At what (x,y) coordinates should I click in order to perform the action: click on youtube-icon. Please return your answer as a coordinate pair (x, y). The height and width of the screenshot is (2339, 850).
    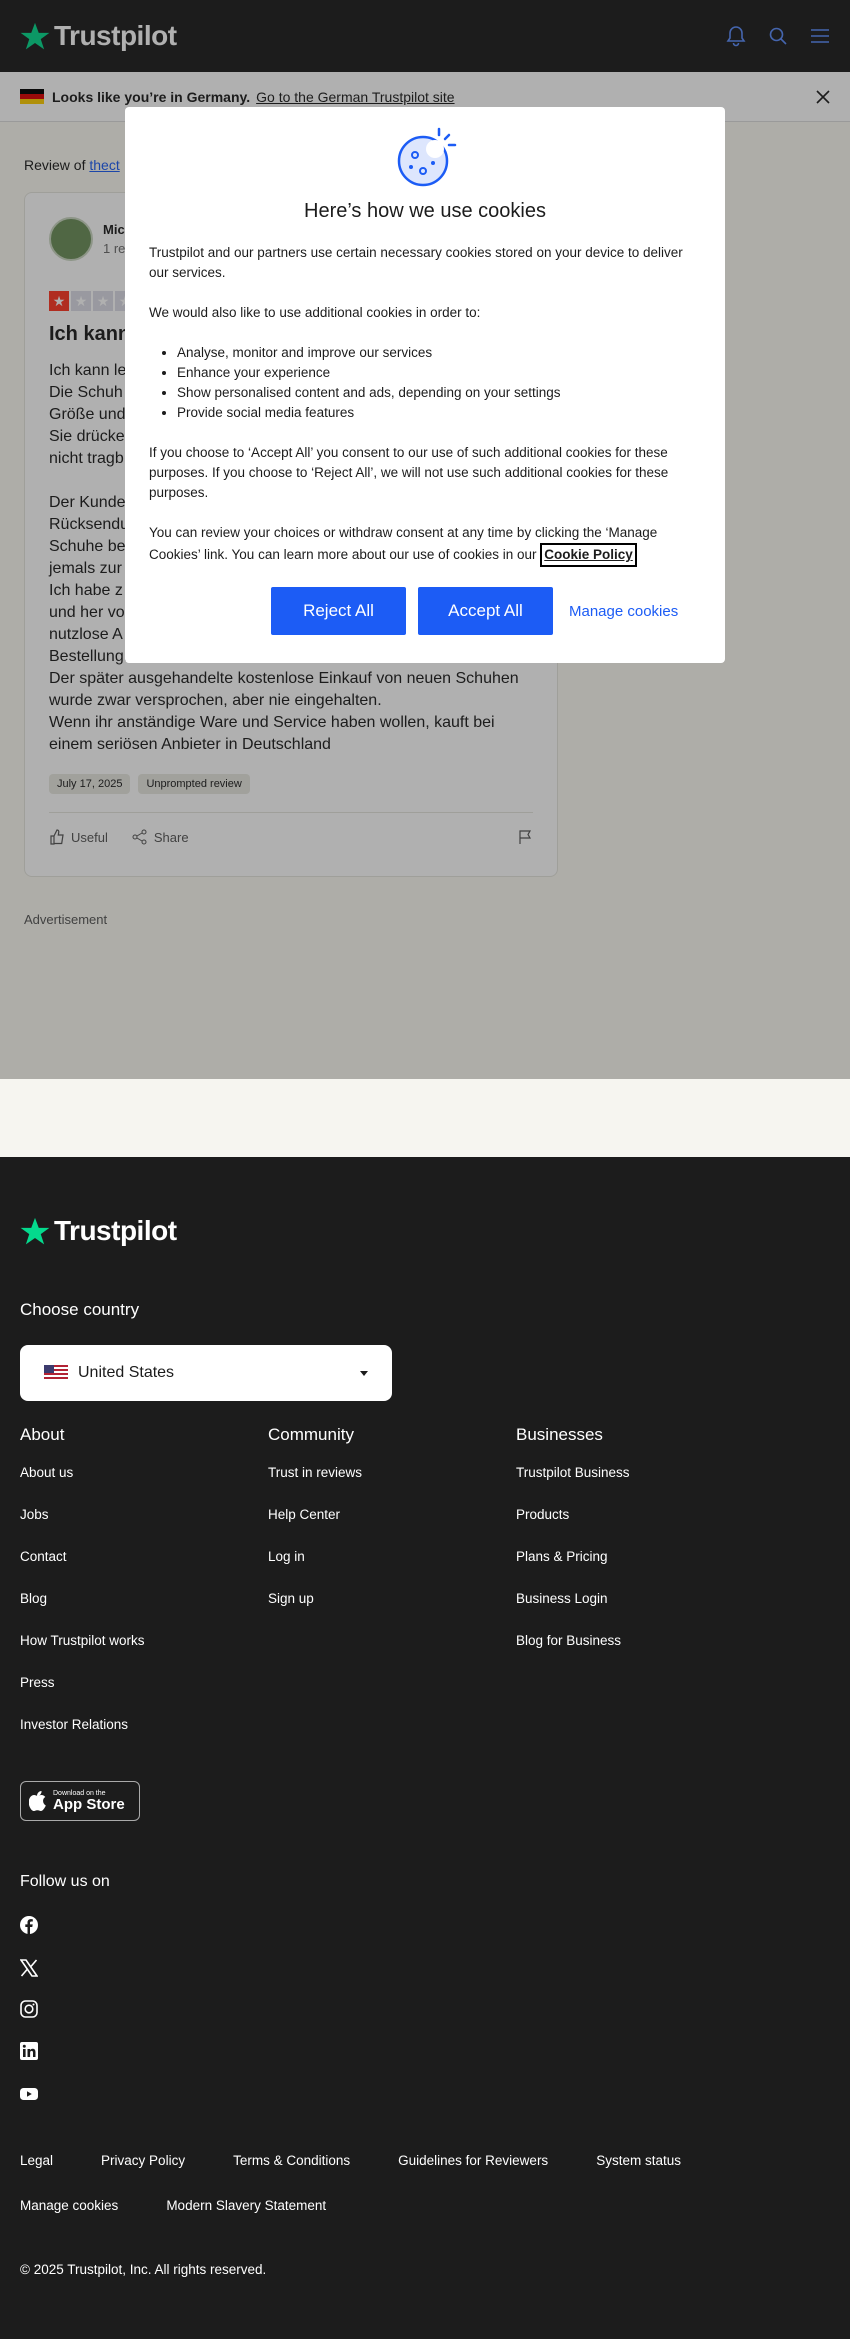
    Looking at the image, I should click on (29, 2094).